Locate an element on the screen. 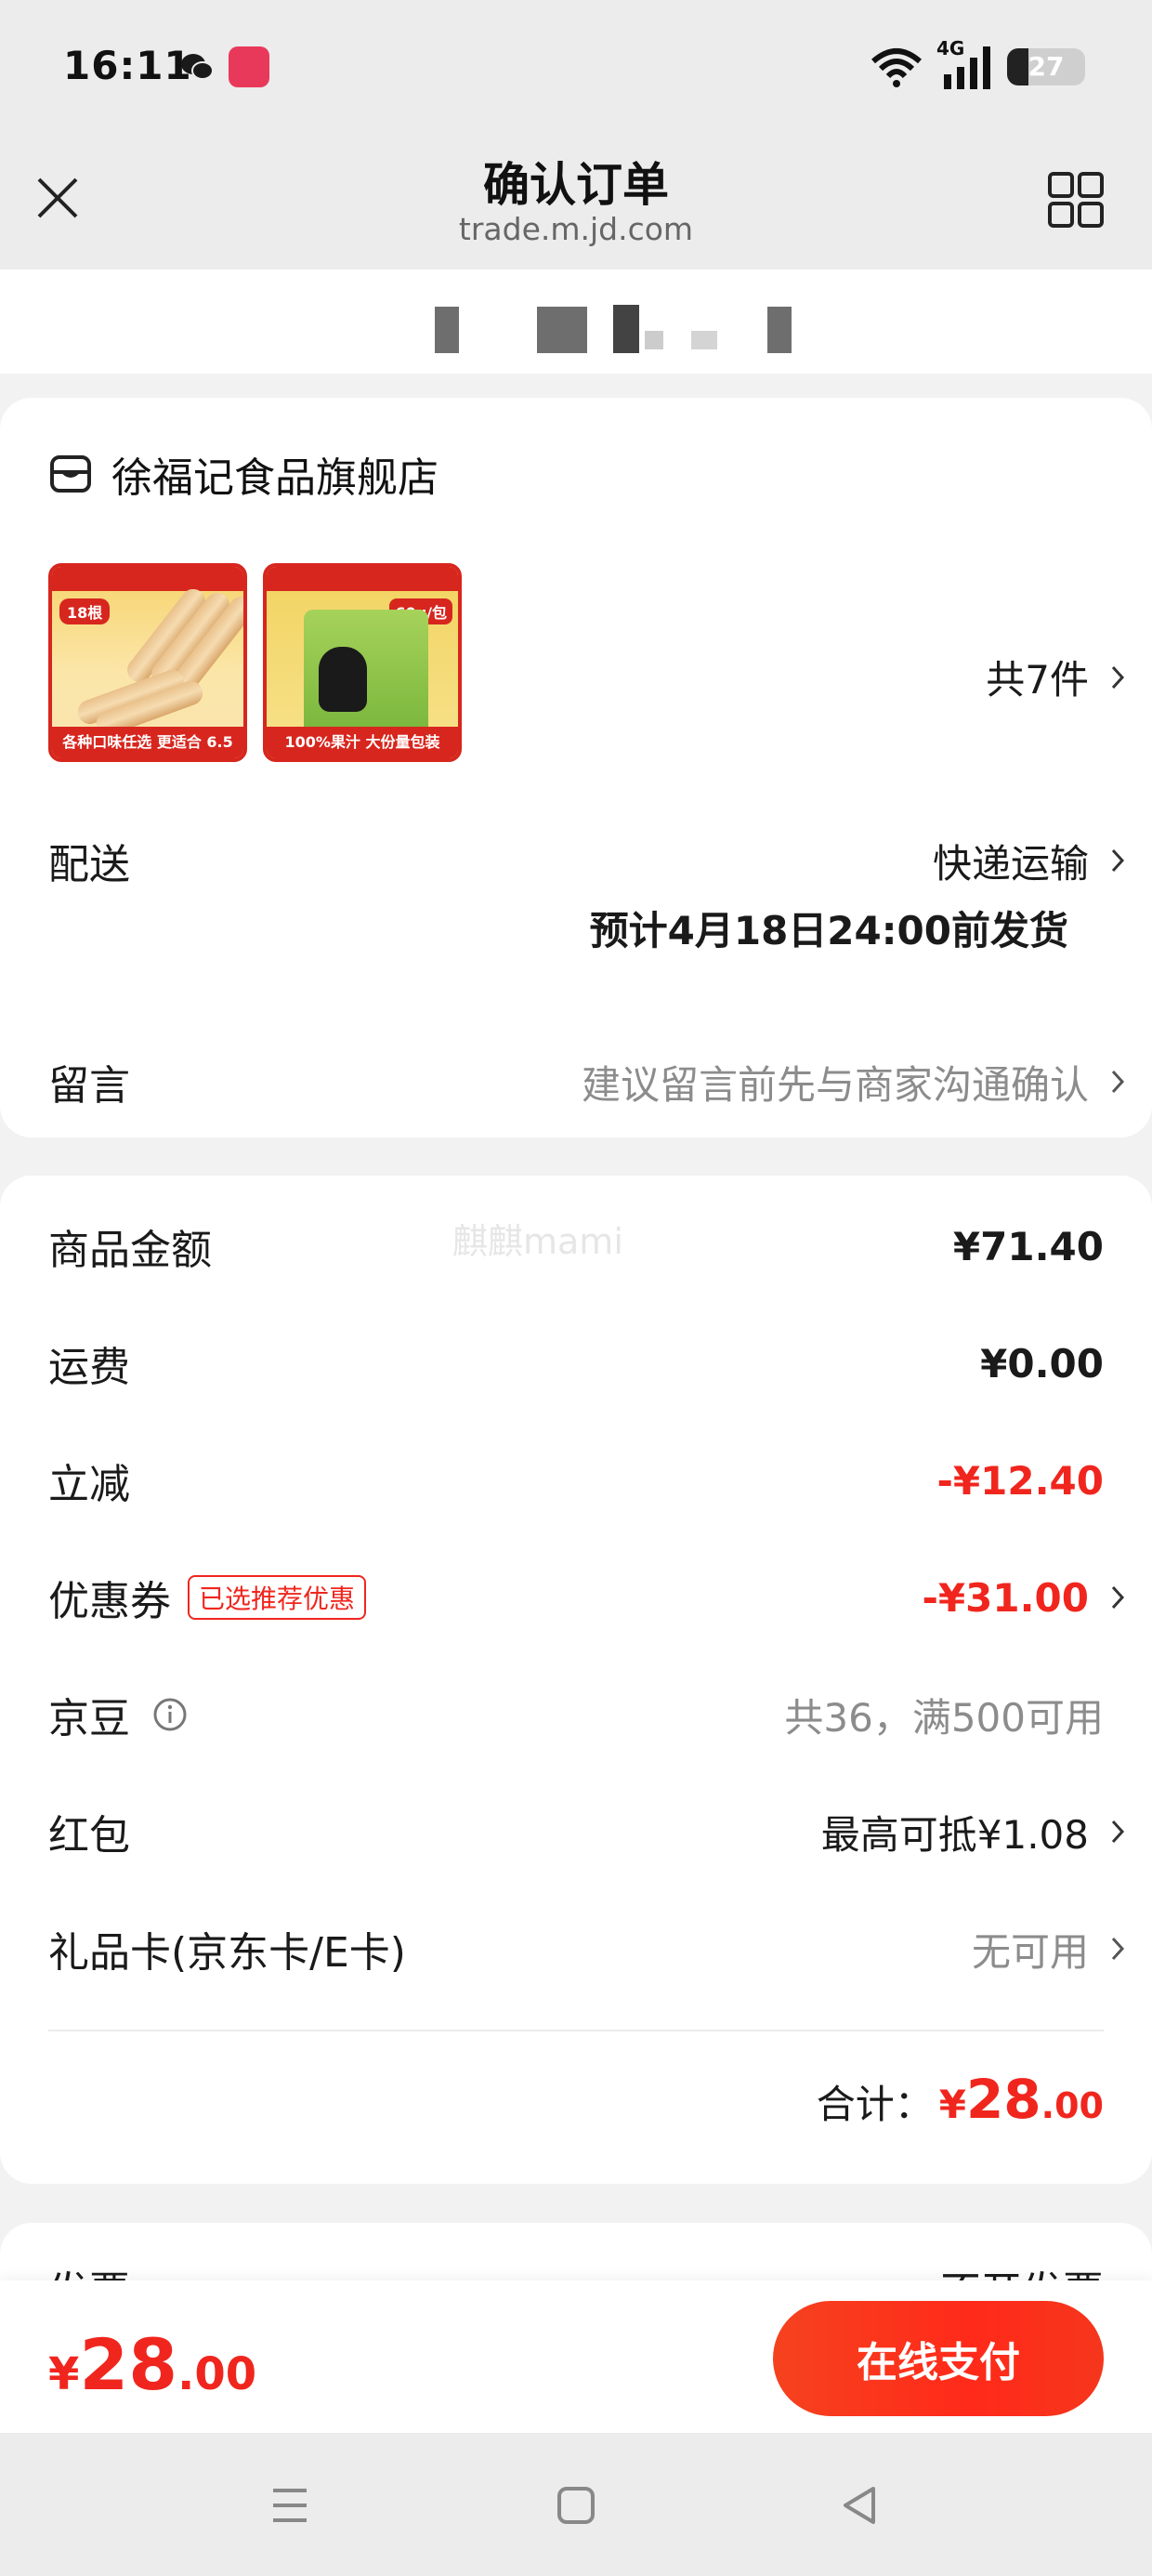  address-strip is located at coordinates (576, 321).